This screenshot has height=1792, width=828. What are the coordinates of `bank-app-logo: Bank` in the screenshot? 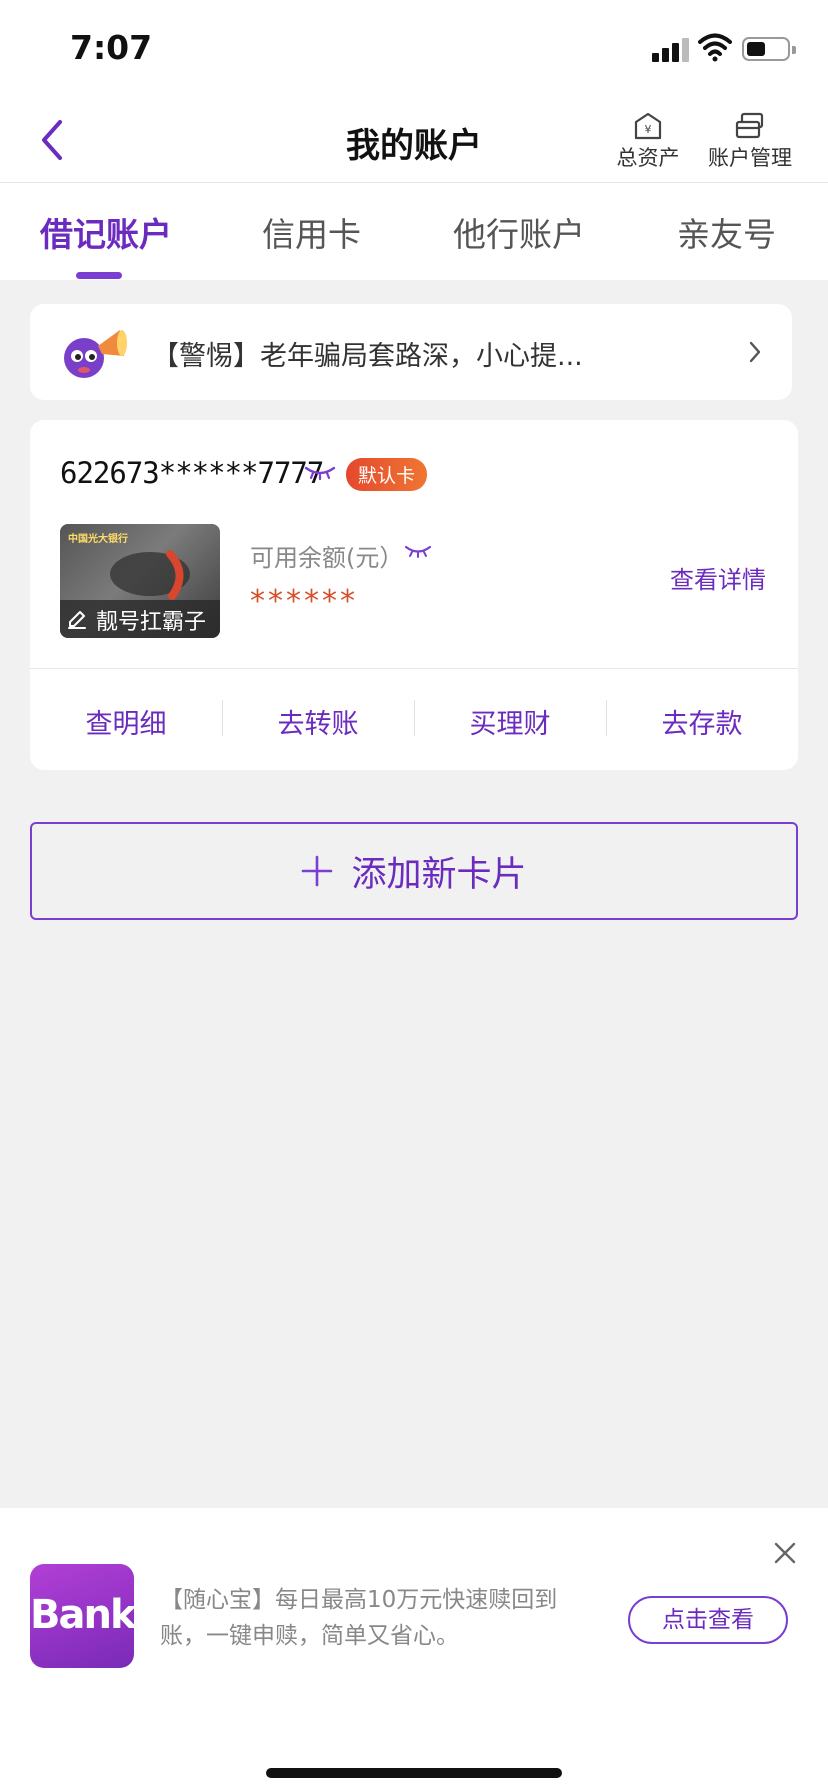 It's located at (83, 1616).